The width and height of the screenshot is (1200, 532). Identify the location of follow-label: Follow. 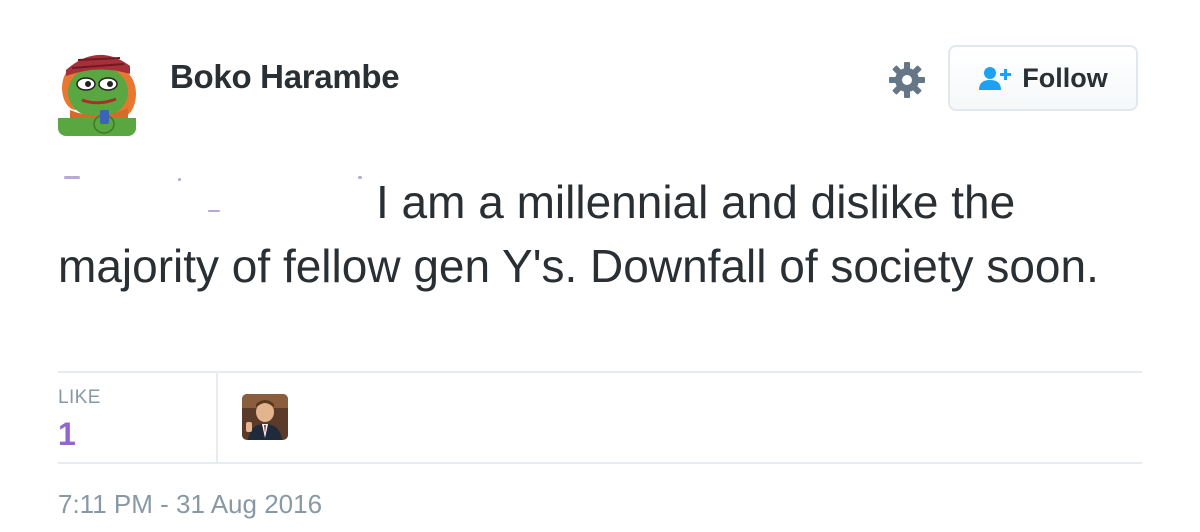
(1065, 77).